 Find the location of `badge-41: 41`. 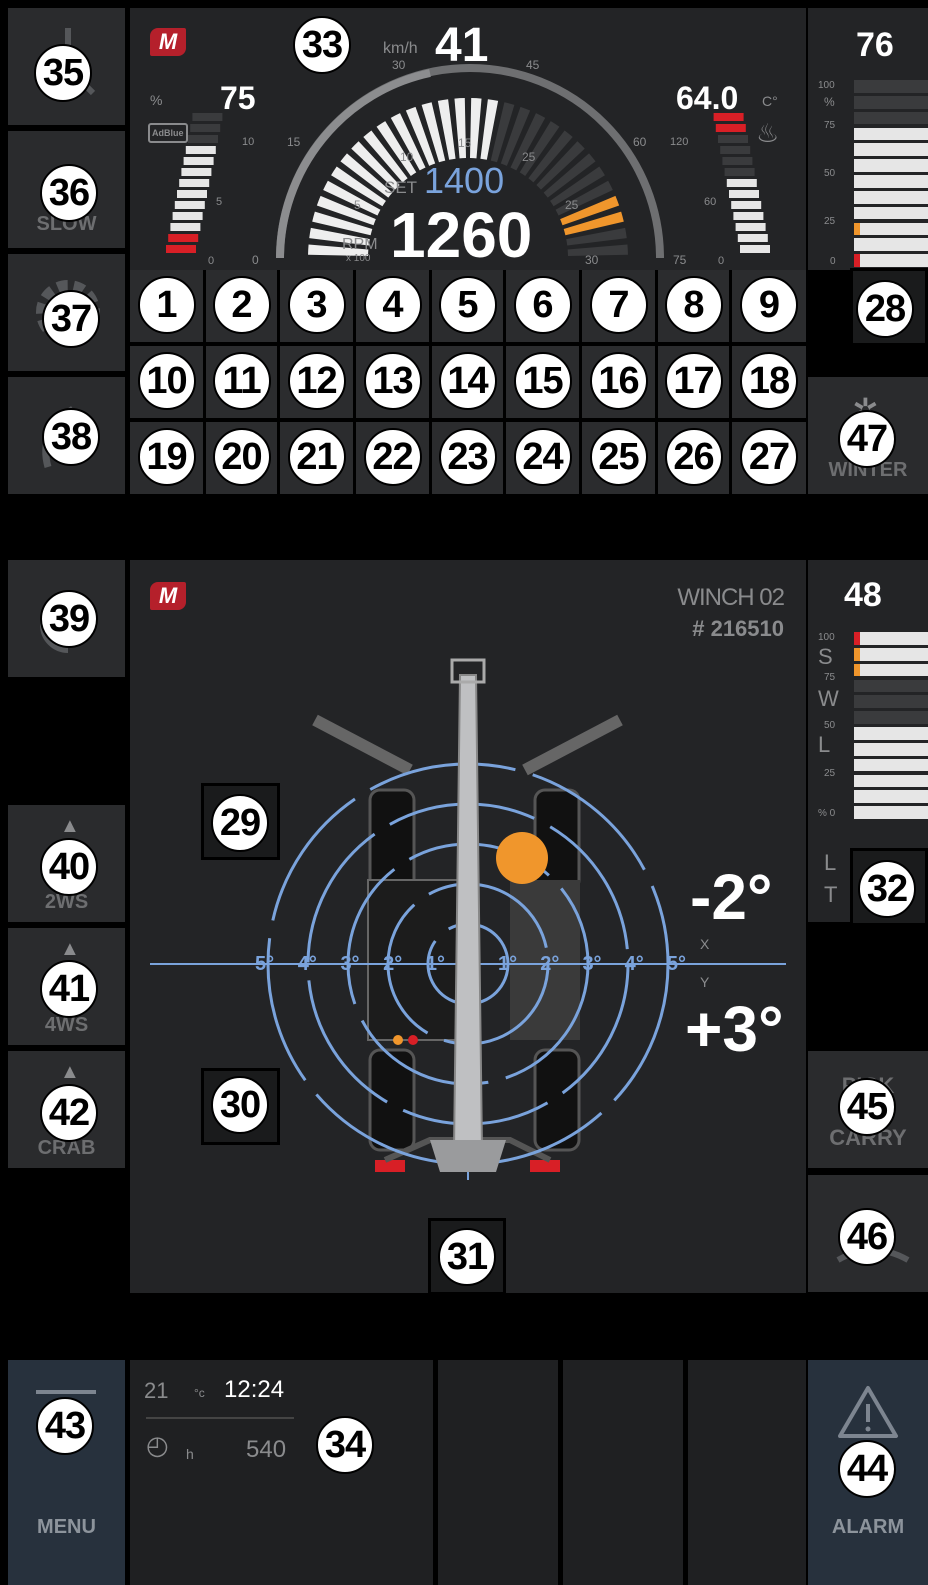

badge-41: 41 is located at coordinates (69, 989).